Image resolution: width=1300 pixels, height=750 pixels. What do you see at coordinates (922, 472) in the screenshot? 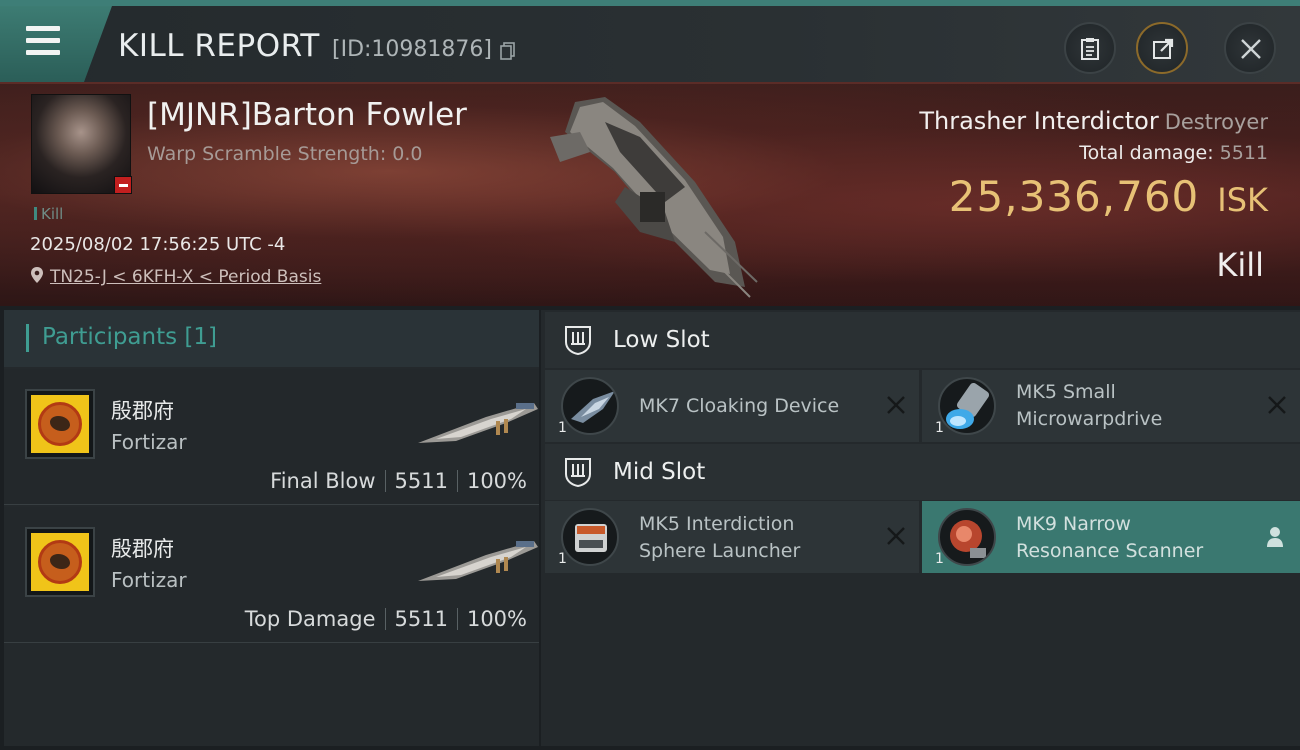
I see `mid-slot-header: Mid Slot` at bounding box center [922, 472].